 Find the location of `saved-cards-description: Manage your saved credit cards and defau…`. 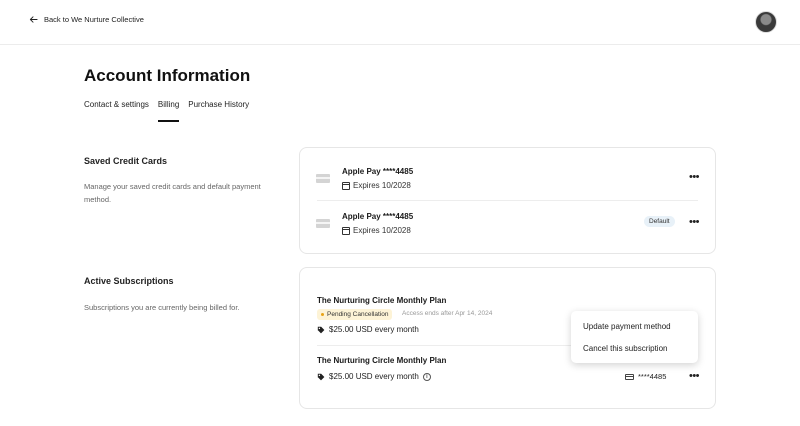

saved-cards-description: Manage your saved credit cards and defau… is located at coordinates (172, 193).